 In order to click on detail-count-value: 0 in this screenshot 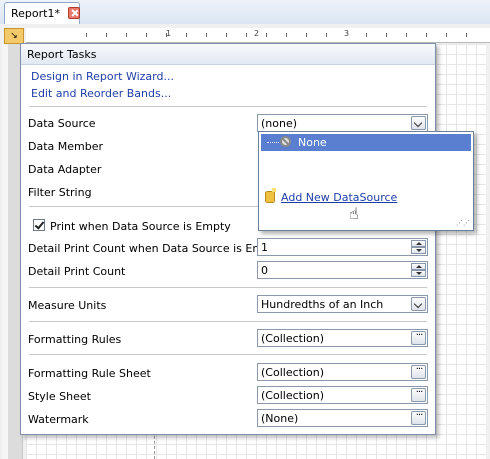, I will do `click(264, 270)`.